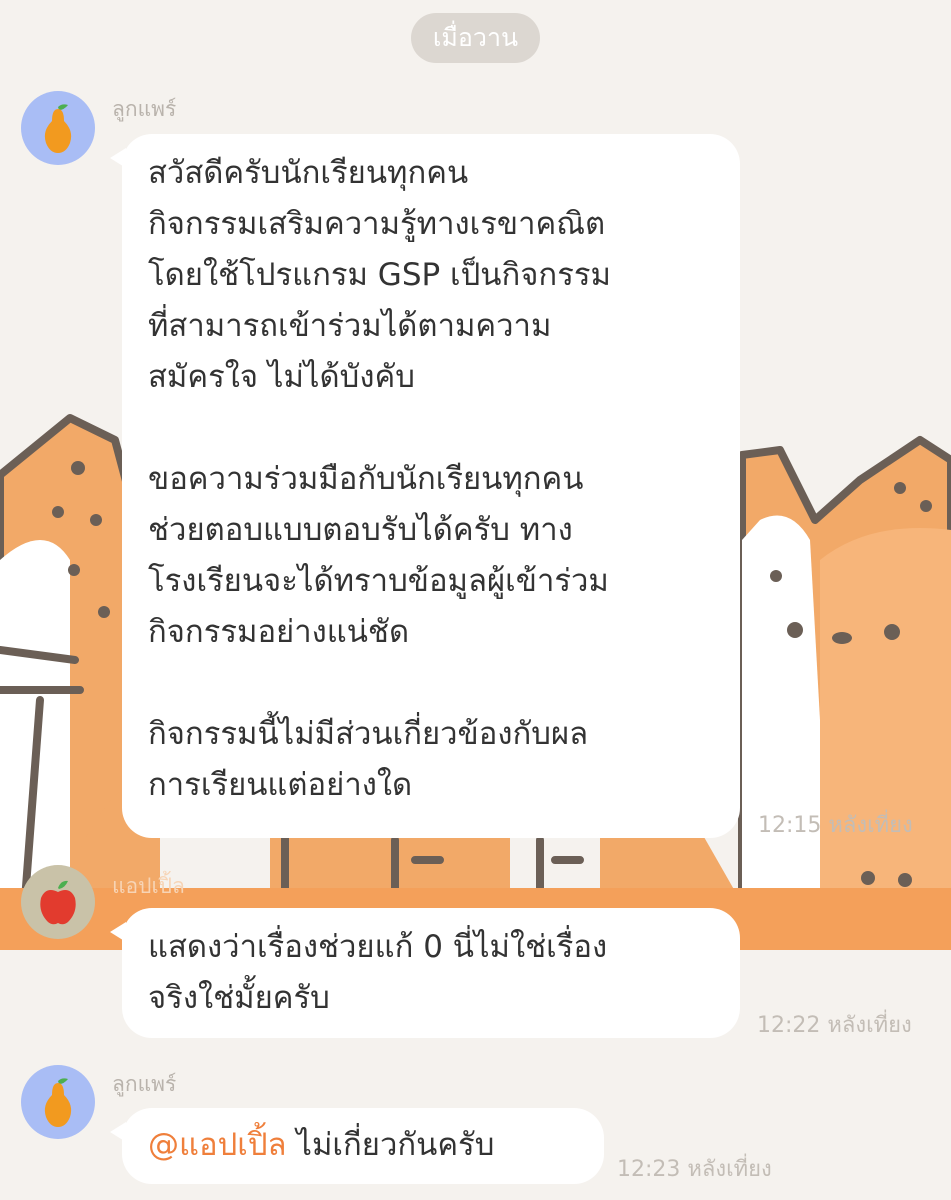  What do you see at coordinates (279, 632) in the screenshot?
I see `message-text-line: กิจกรรมอย่างแน่ชัด` at bounding box center [279, 632].